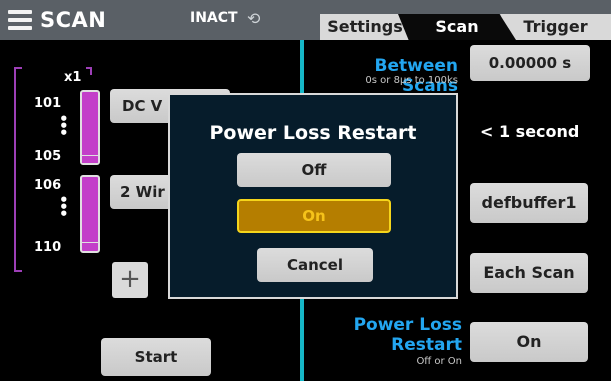 The width and height of the screenshot is (611, 381). What do you see at coordinates (457, 27) in the screenshot?
I see `tab-scan: Scan` at bounding box center [457, 27].